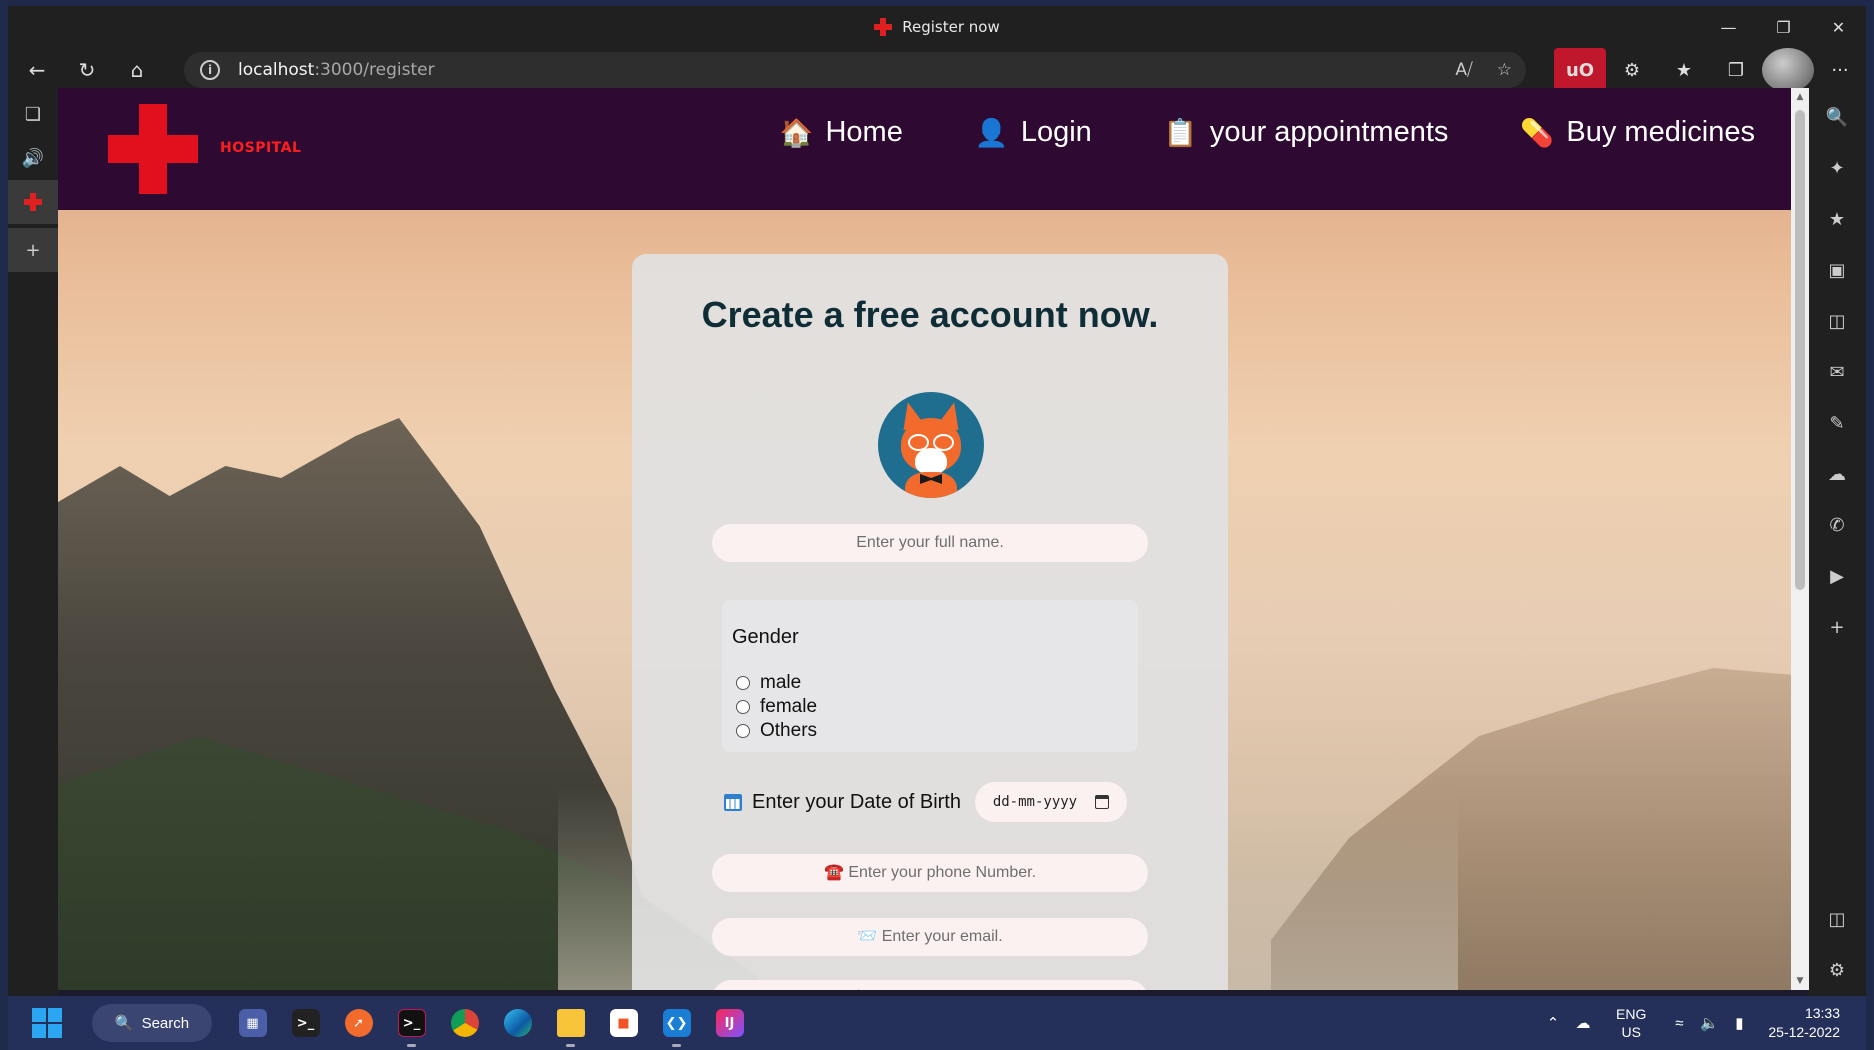 The image size is (1874, 1050). I want to click on system-tray: ⌃ ☁ ENG US ≈ 🔈 ▮ 13:33 25-12-2022, so click(1702, 1023).